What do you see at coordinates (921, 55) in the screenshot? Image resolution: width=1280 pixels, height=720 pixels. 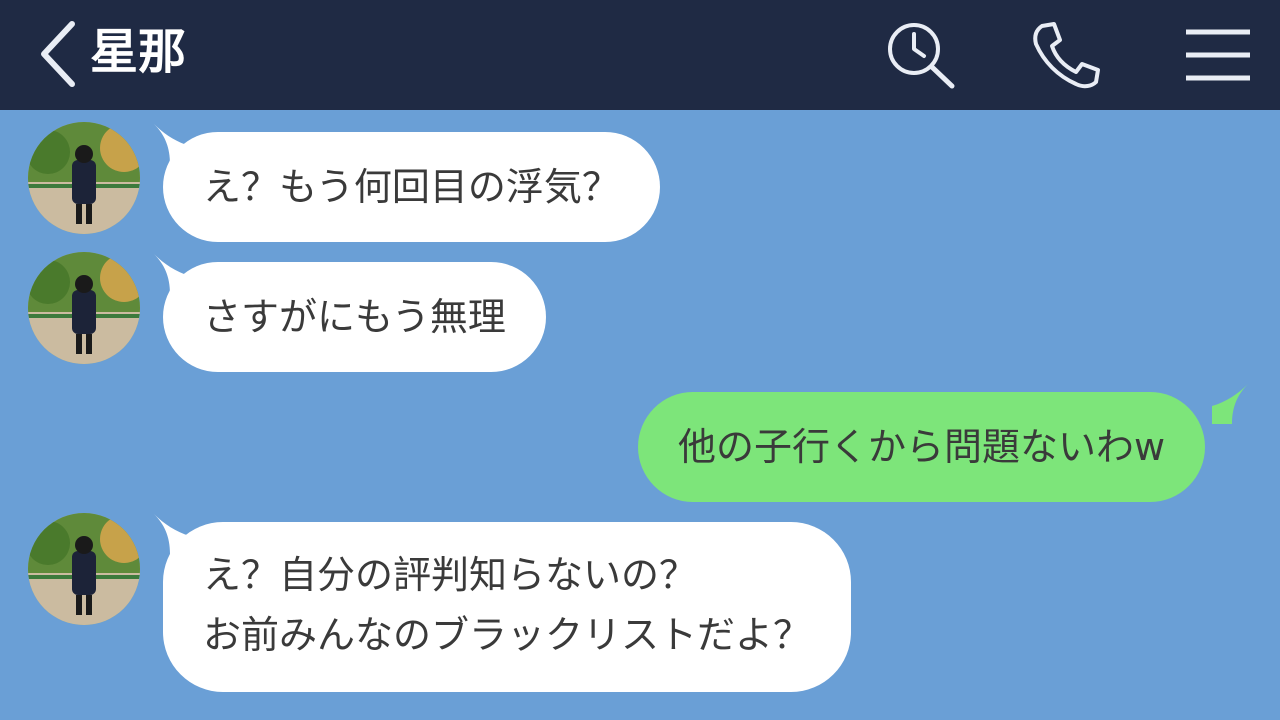 I see `search-history-icon` at bounding box center [921, 55].